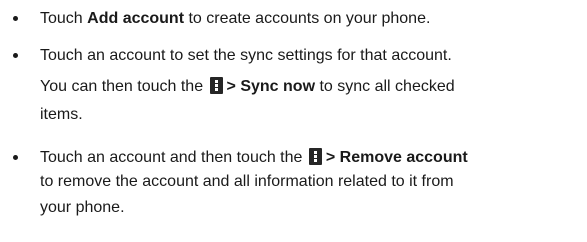 The image size is (587, 242). I want to click on item-text: Touch, so click(64, 18).